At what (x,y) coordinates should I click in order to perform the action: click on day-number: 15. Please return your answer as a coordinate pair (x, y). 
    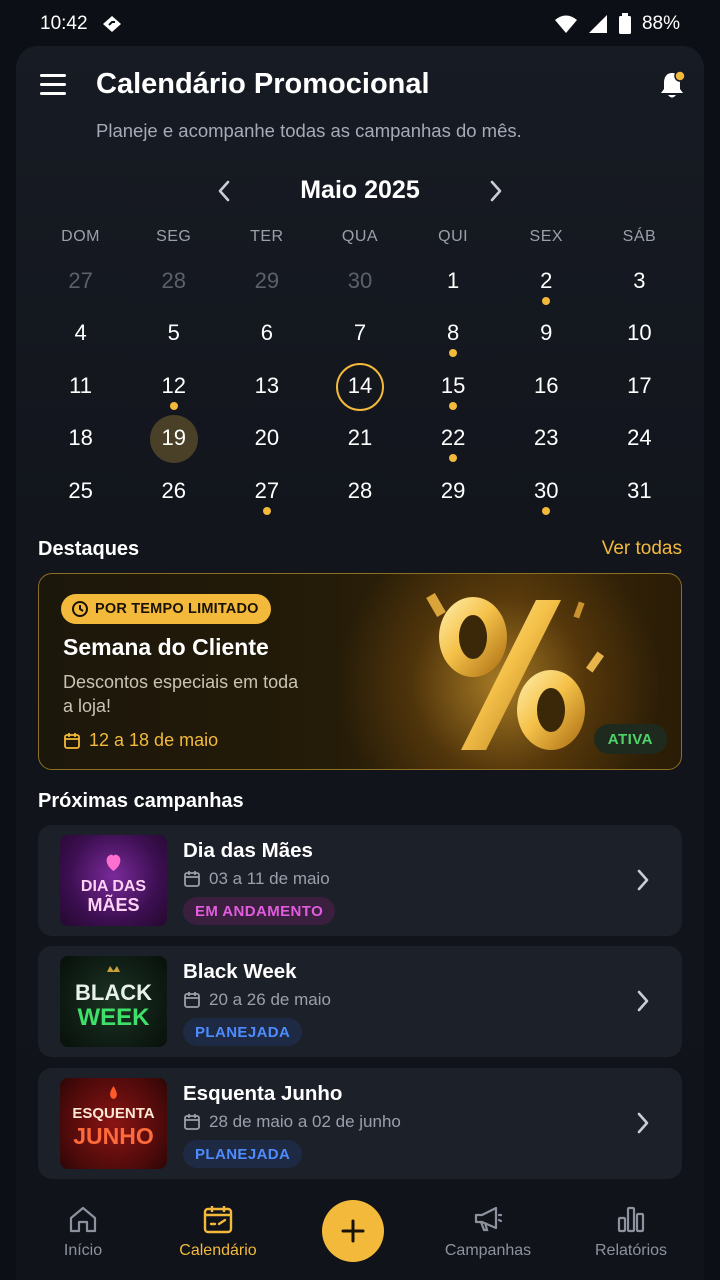
    Looking at the image, I should click on (453, 385).